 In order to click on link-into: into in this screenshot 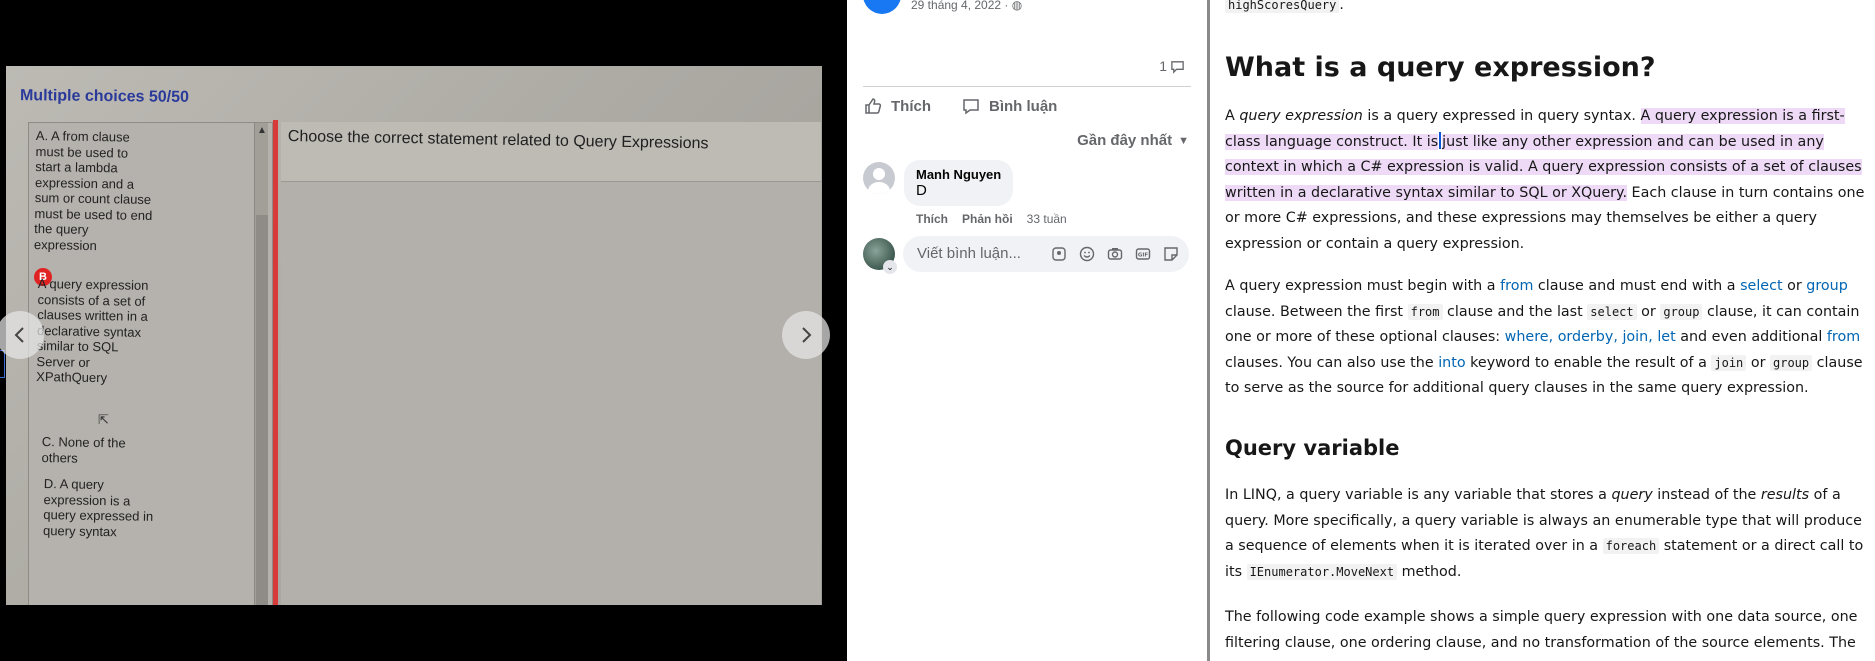, I will do `click(1451, 363)`.